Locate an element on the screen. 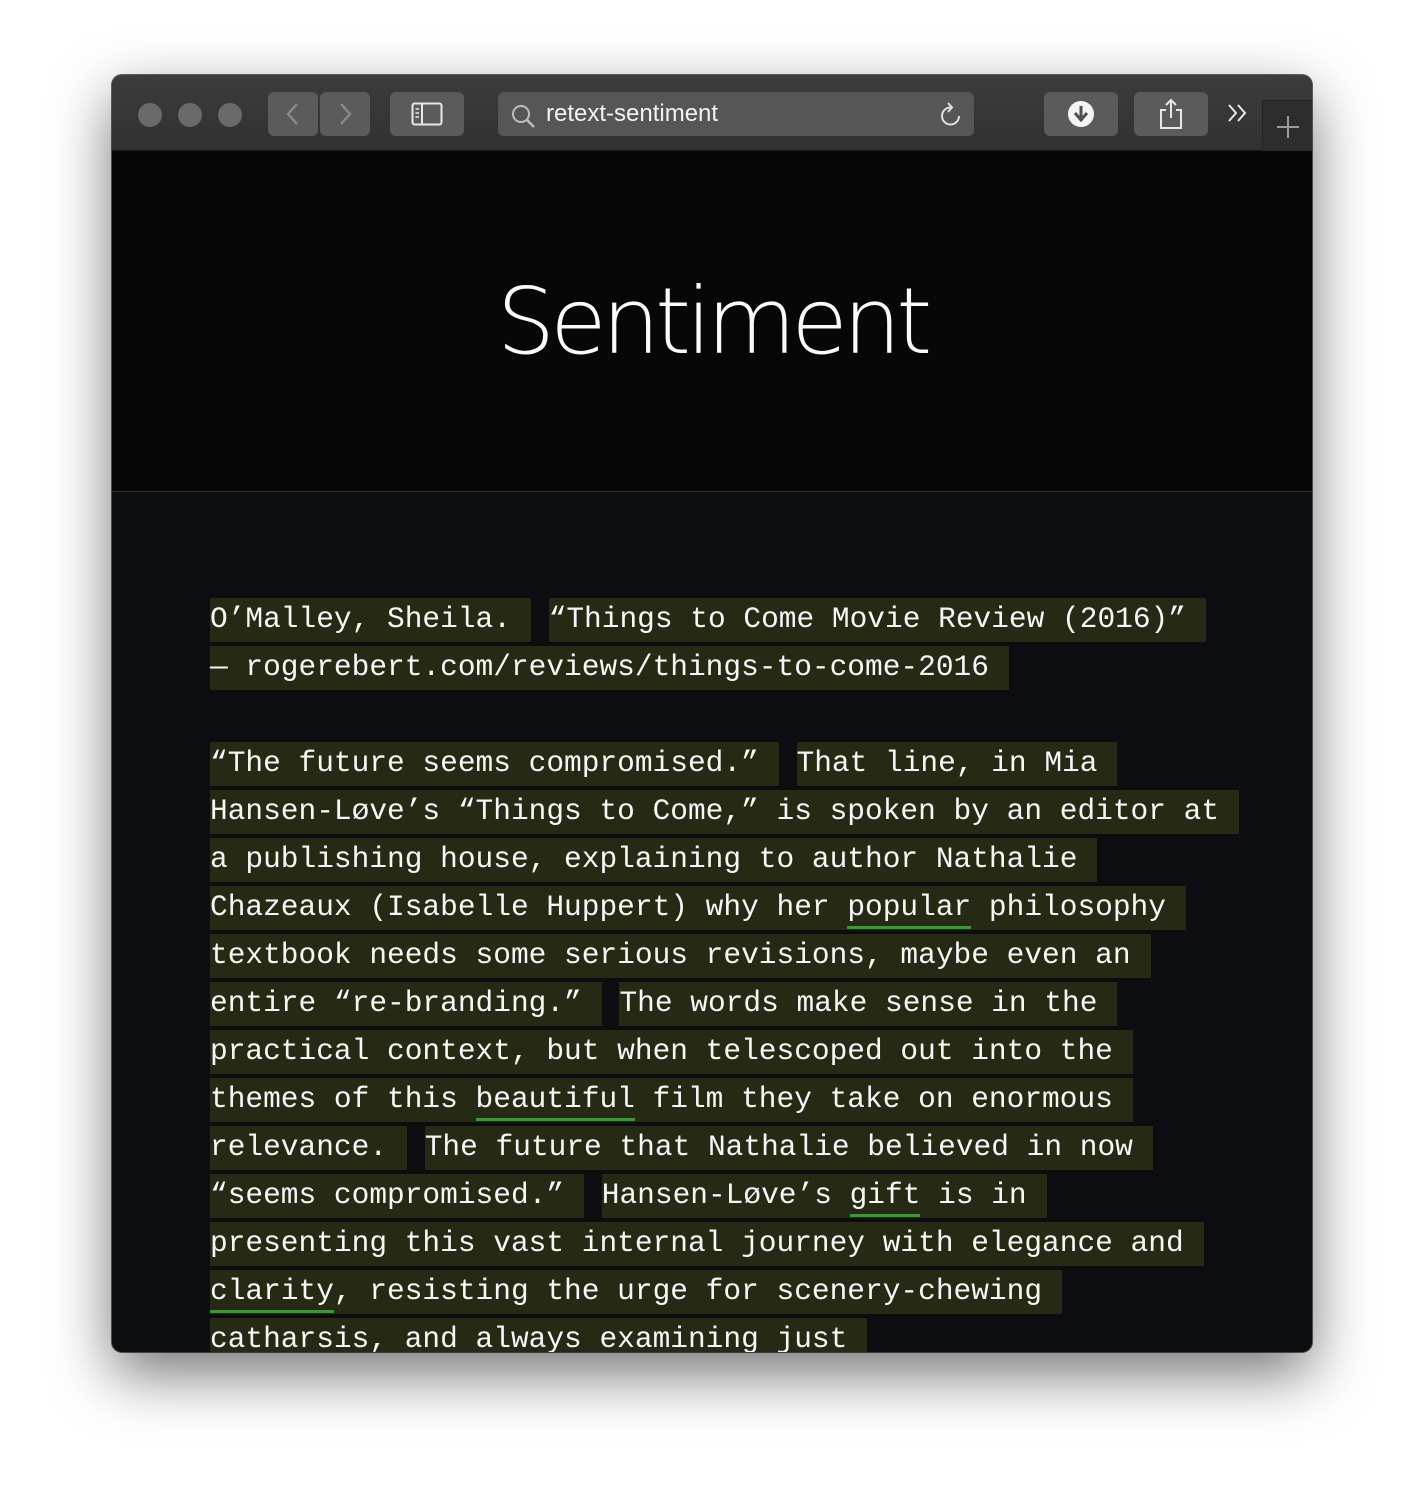 The height and width of the screenshot is (1500, 1424). positive-word: beautiful is located at coordinates (555, 1101).